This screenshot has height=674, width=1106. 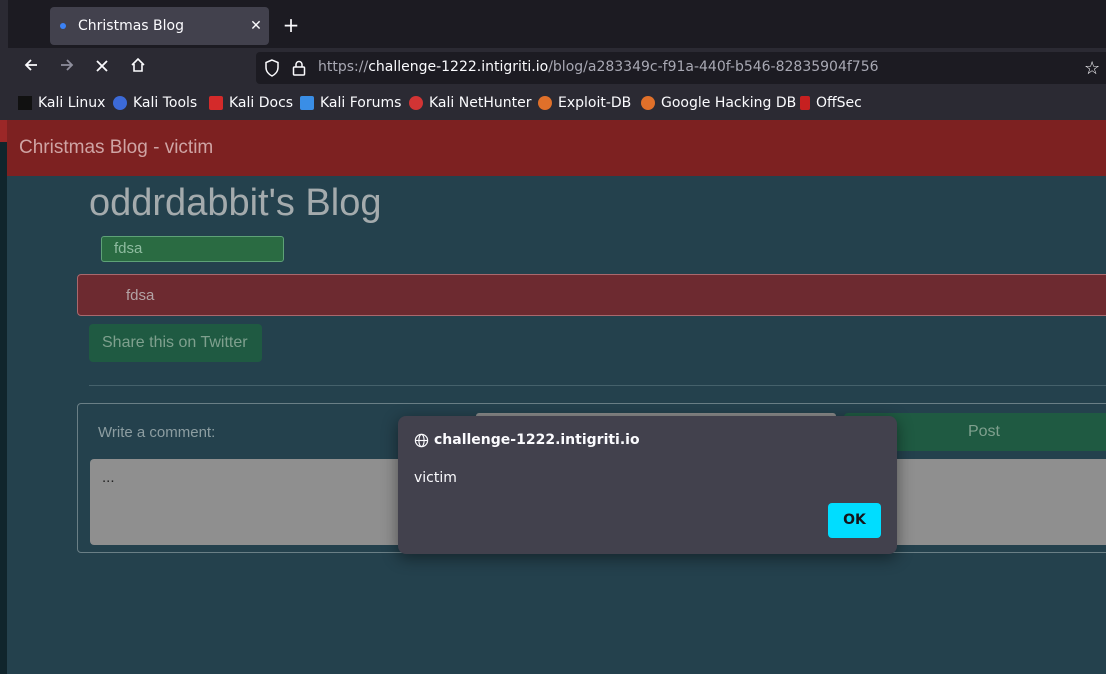 I want to click on bookmark-label: Kali Tools, so click(x=165, y=103).